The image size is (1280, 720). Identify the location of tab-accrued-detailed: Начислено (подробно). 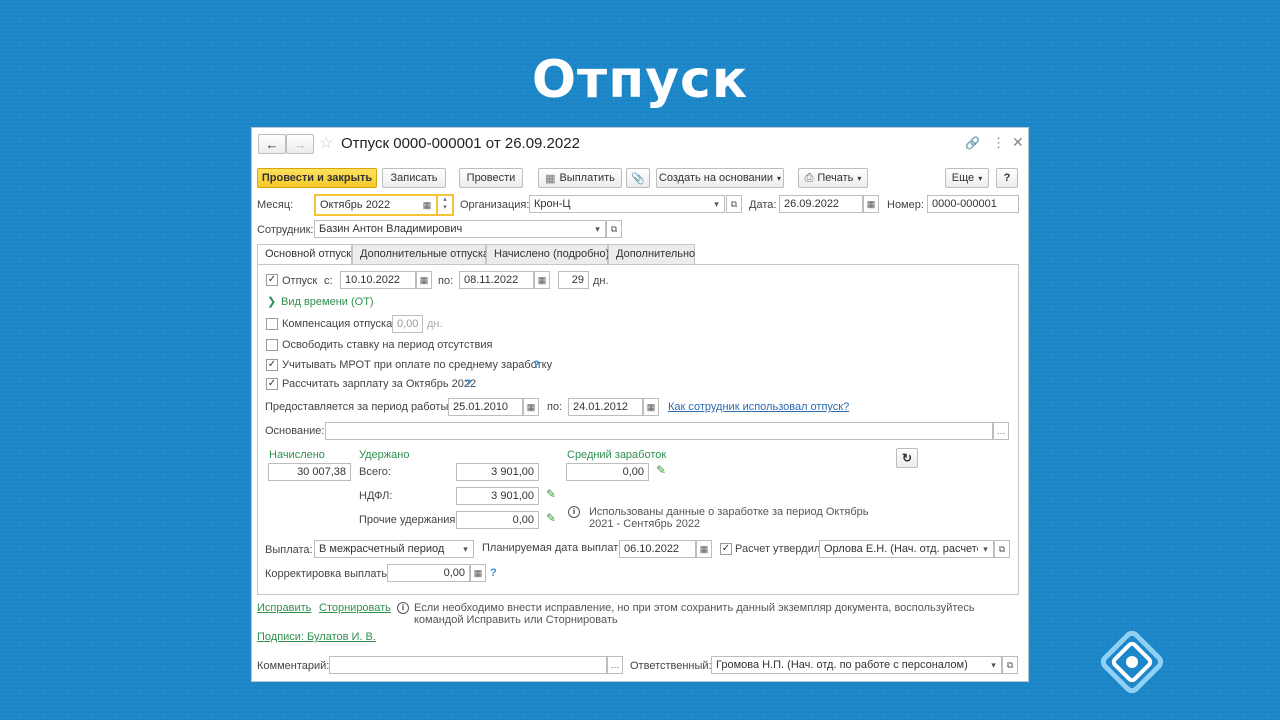
(547, 254).